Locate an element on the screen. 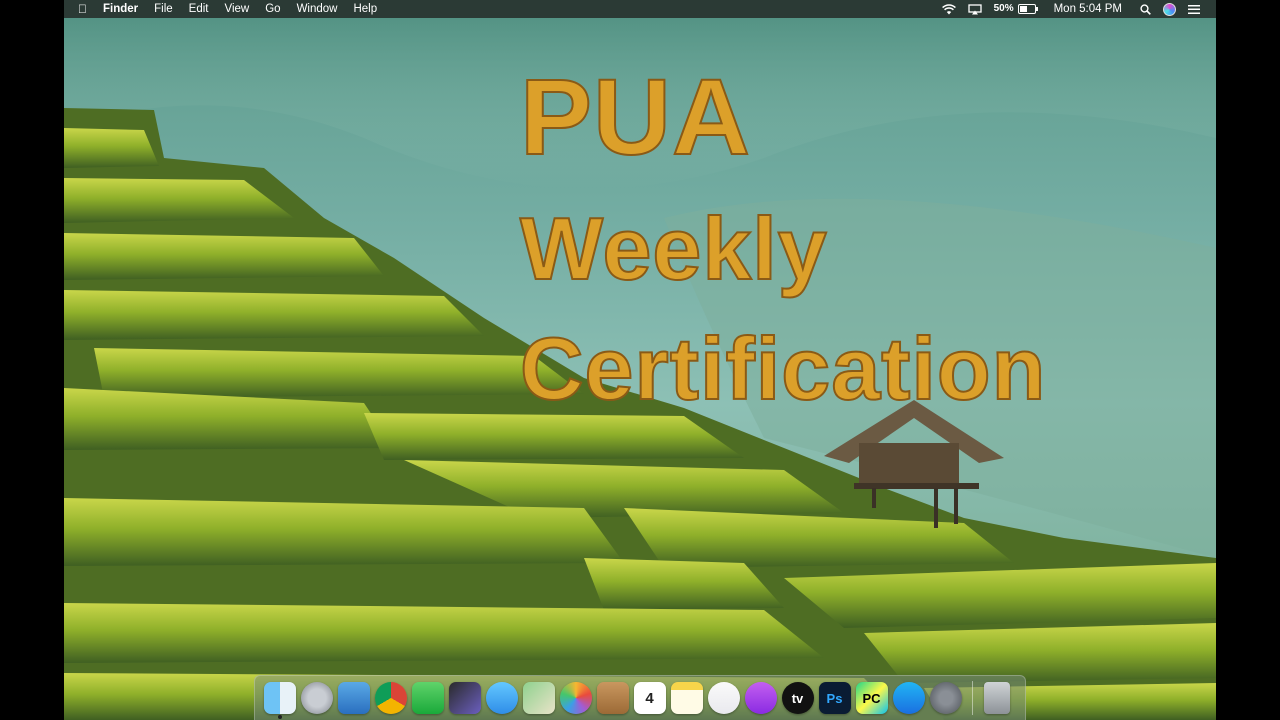  notes-icon is located at coordinates (686, 698).